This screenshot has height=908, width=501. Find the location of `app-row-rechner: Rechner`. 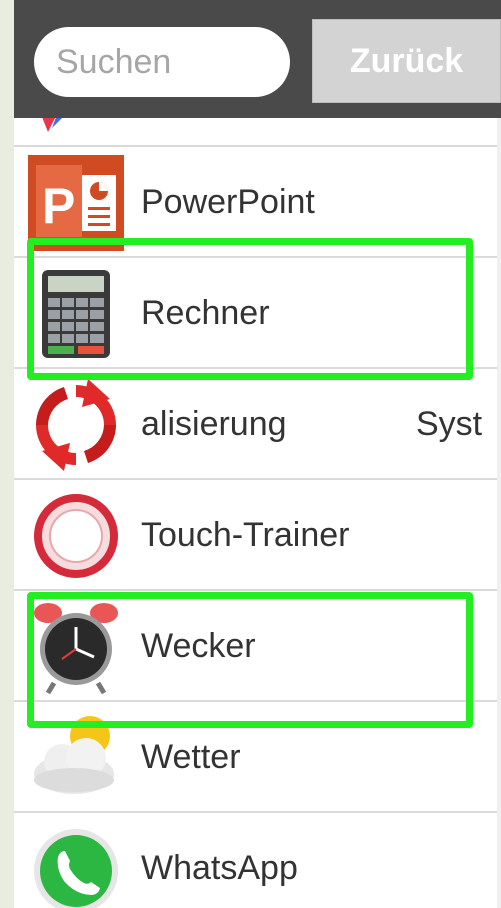

app-row-rechner: Rechner is located at coordinates (257, 313).